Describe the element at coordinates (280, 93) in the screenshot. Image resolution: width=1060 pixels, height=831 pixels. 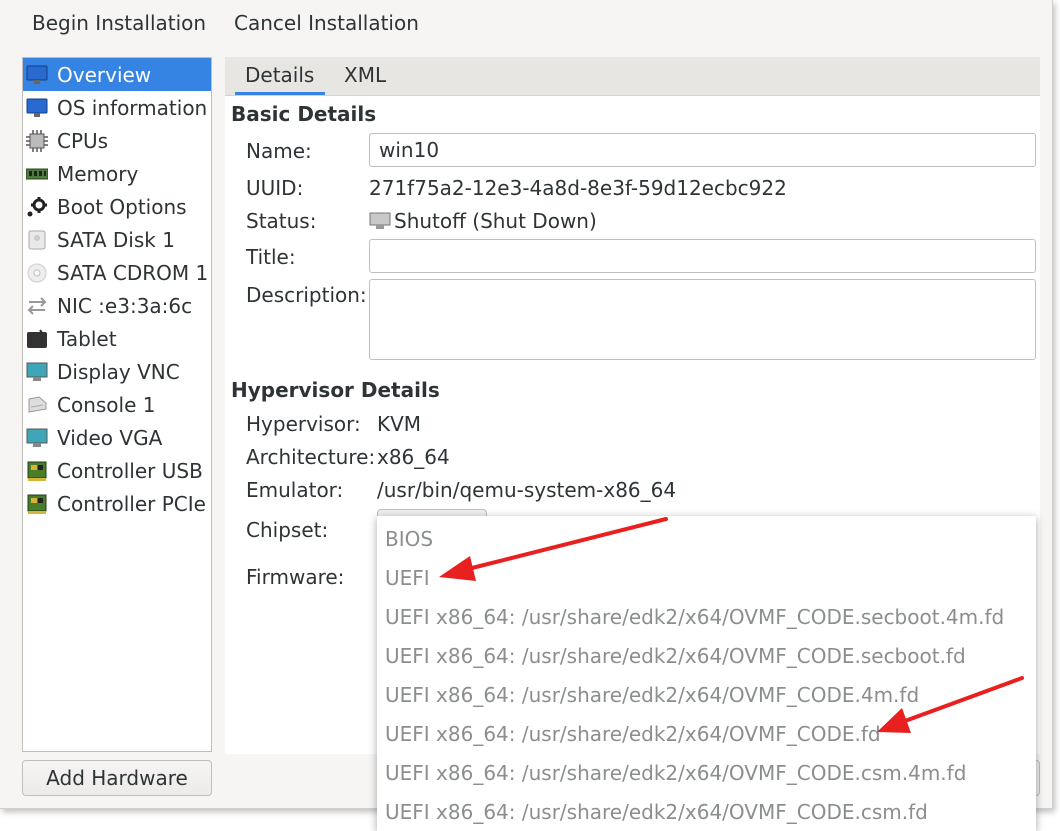
I see `active-tab-indicator` at that location.